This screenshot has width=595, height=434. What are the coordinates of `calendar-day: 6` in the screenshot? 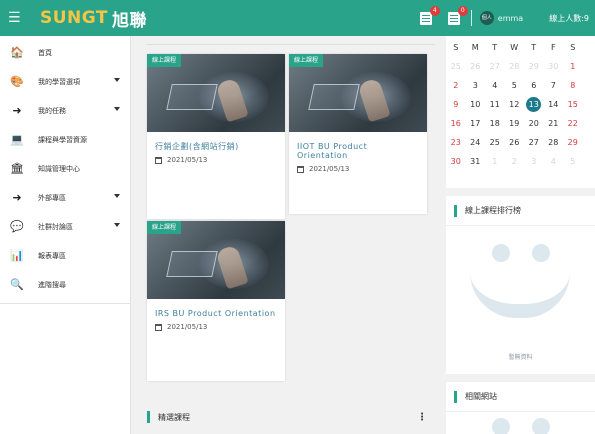 It's located at (534, 85).